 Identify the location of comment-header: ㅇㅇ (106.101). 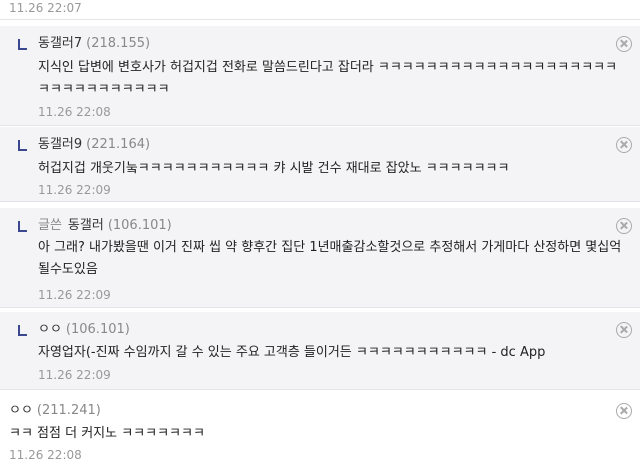
(84, 330).